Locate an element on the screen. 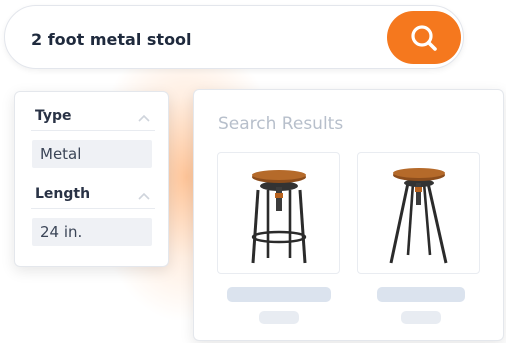 The width and height of the screenshot is (506, 343). stool-with-footring-image is located at coordinates (279, 217).